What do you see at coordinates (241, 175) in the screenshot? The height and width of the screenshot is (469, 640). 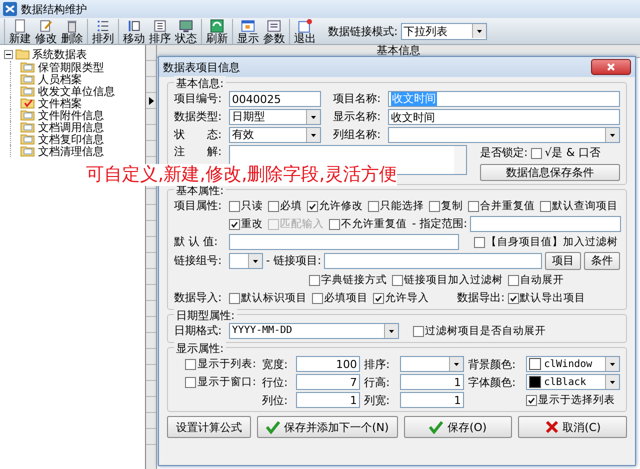 I see `annotation-text: 可自定义,新建,修改,删除字段,灵活方便` at bounding box center [241, 175].